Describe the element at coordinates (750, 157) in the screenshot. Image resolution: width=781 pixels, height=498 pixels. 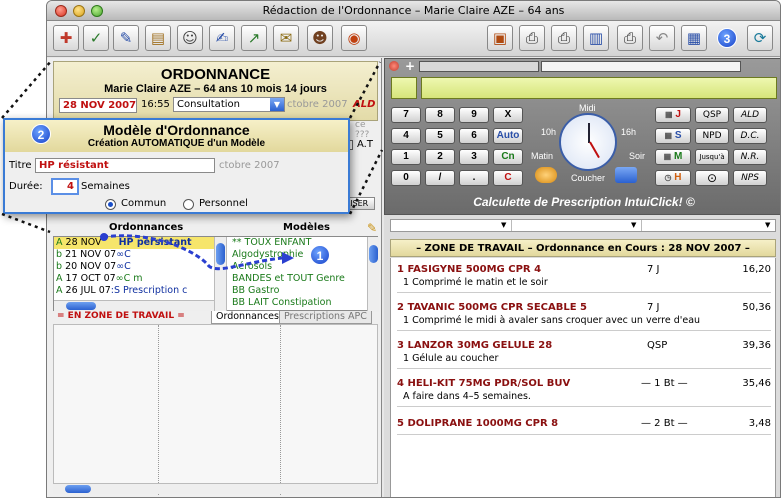
I see `key-nr: N.R.` at that location.